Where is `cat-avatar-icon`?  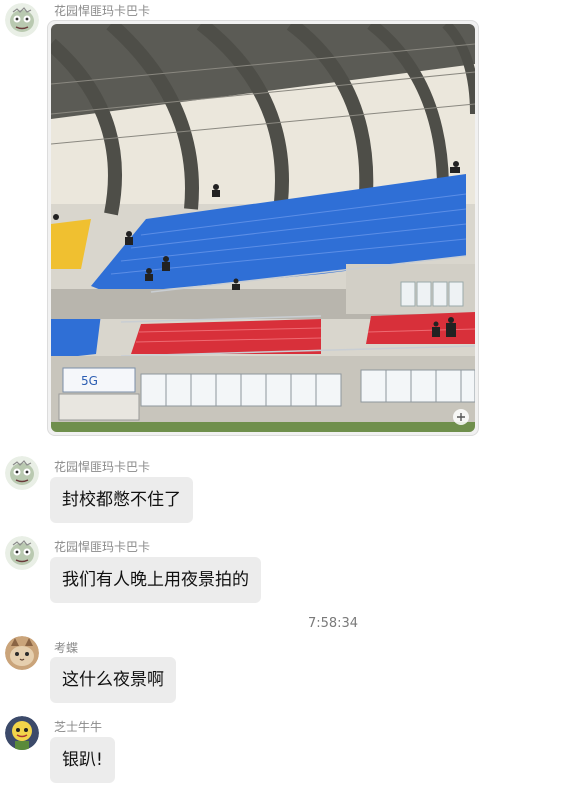 cat-avatar-icon is located at coordinates (22, 653).